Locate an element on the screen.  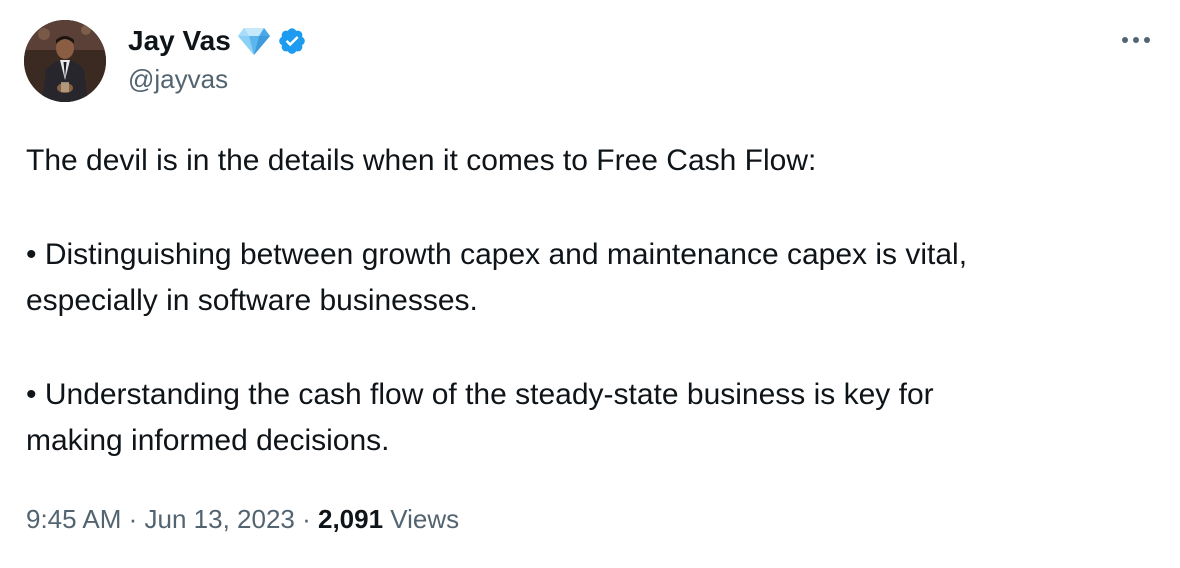
display-name: Jay Vas is located at coordinates (179, 41).